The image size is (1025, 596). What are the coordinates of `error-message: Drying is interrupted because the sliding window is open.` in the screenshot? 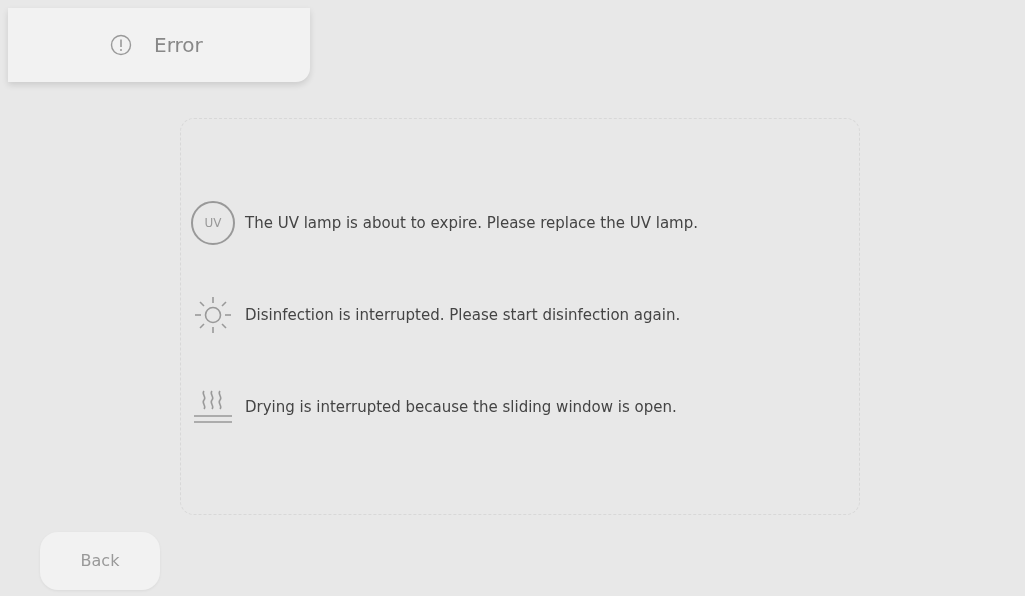 It's located at (461, 407).